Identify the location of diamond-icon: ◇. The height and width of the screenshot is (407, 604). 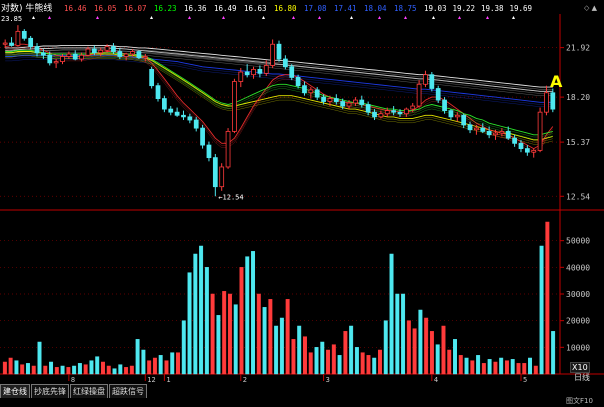
(586, 8).